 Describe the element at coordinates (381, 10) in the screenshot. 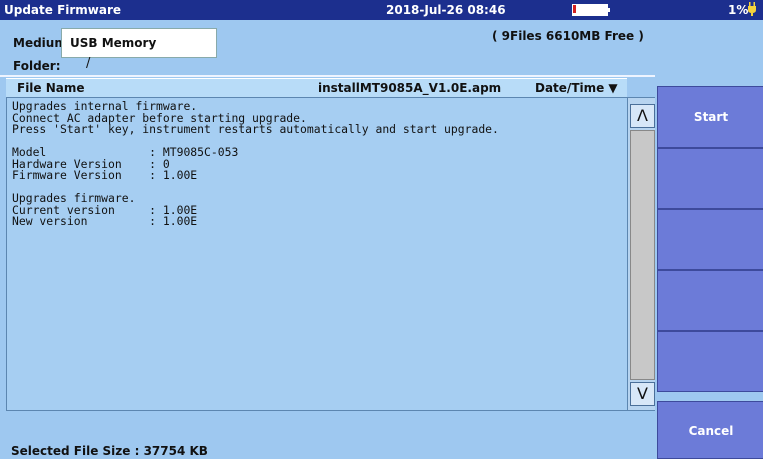

I see `status-bar: Update Firmware 2018-Jul-26 08:46 1%` at that location.